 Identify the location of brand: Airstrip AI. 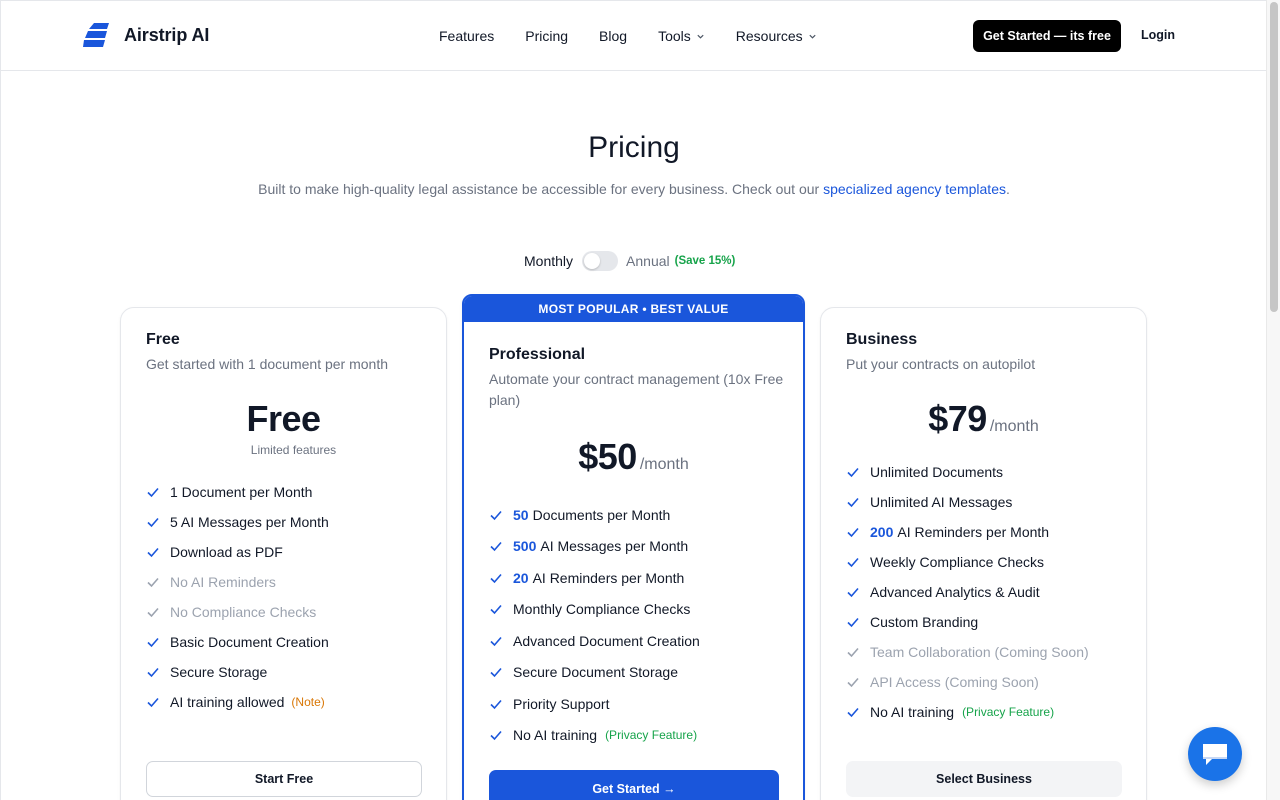
(146, 35).